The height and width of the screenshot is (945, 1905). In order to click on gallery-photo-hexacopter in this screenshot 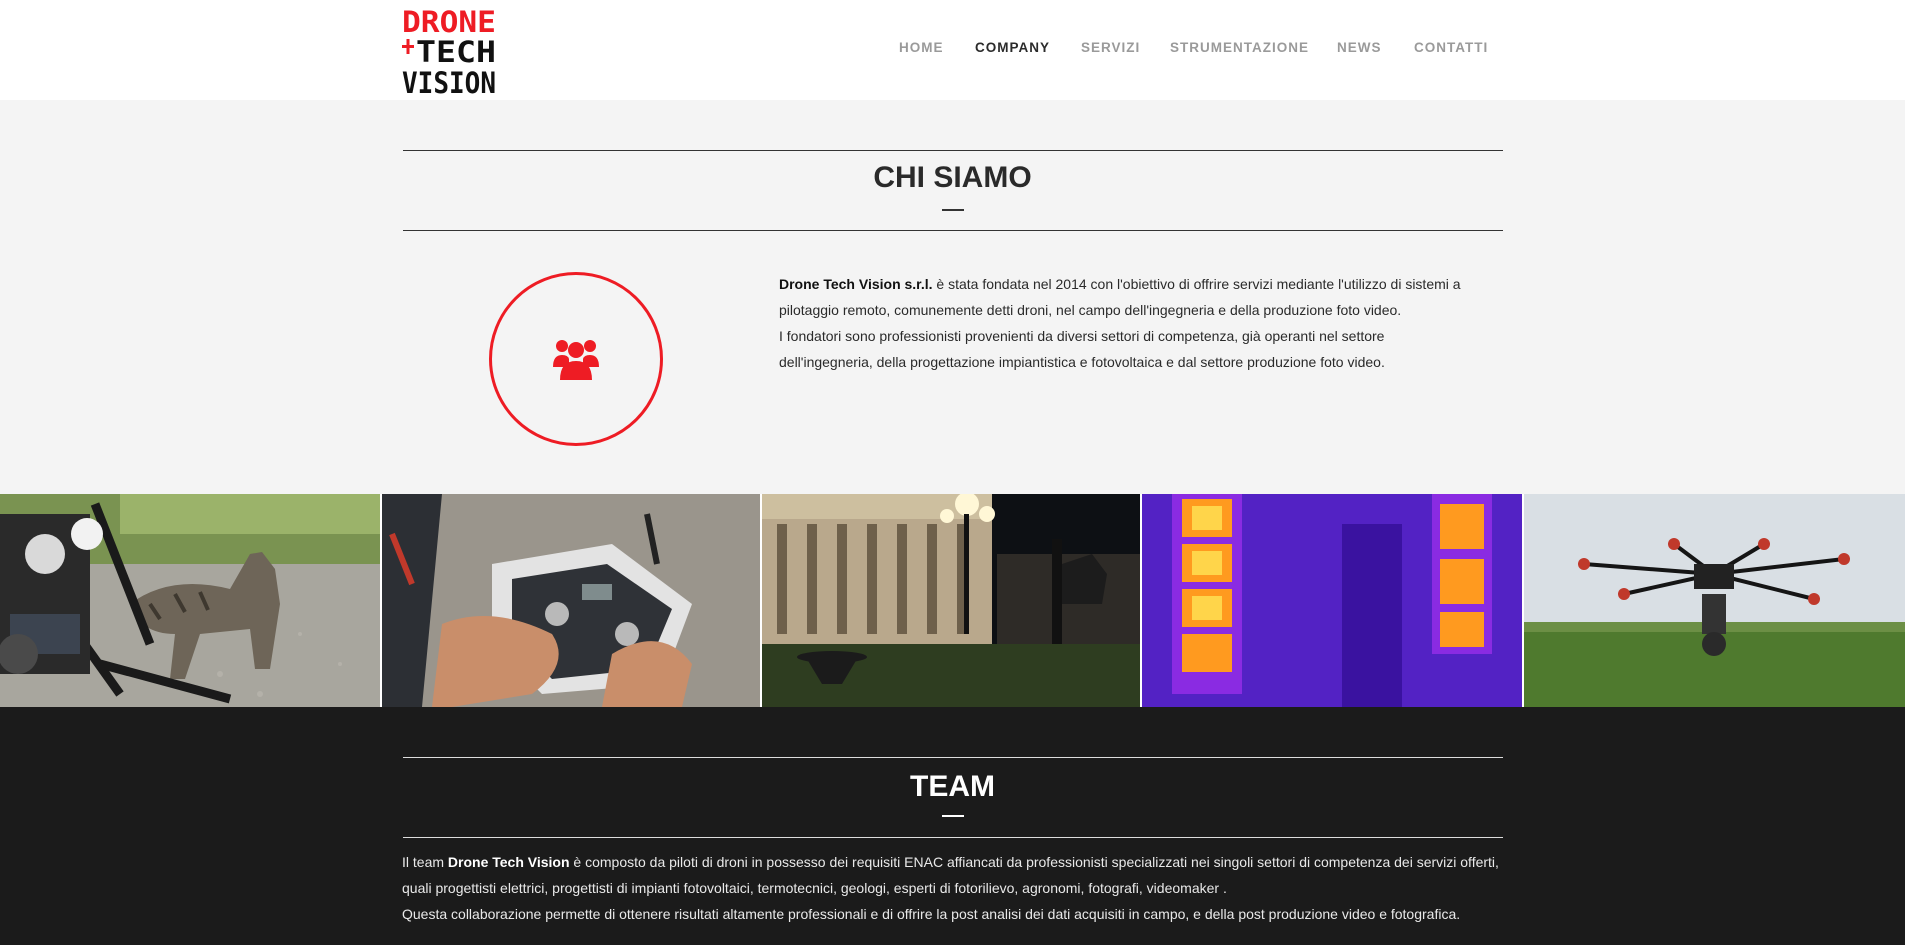, I will do `click(1714, 600)`.